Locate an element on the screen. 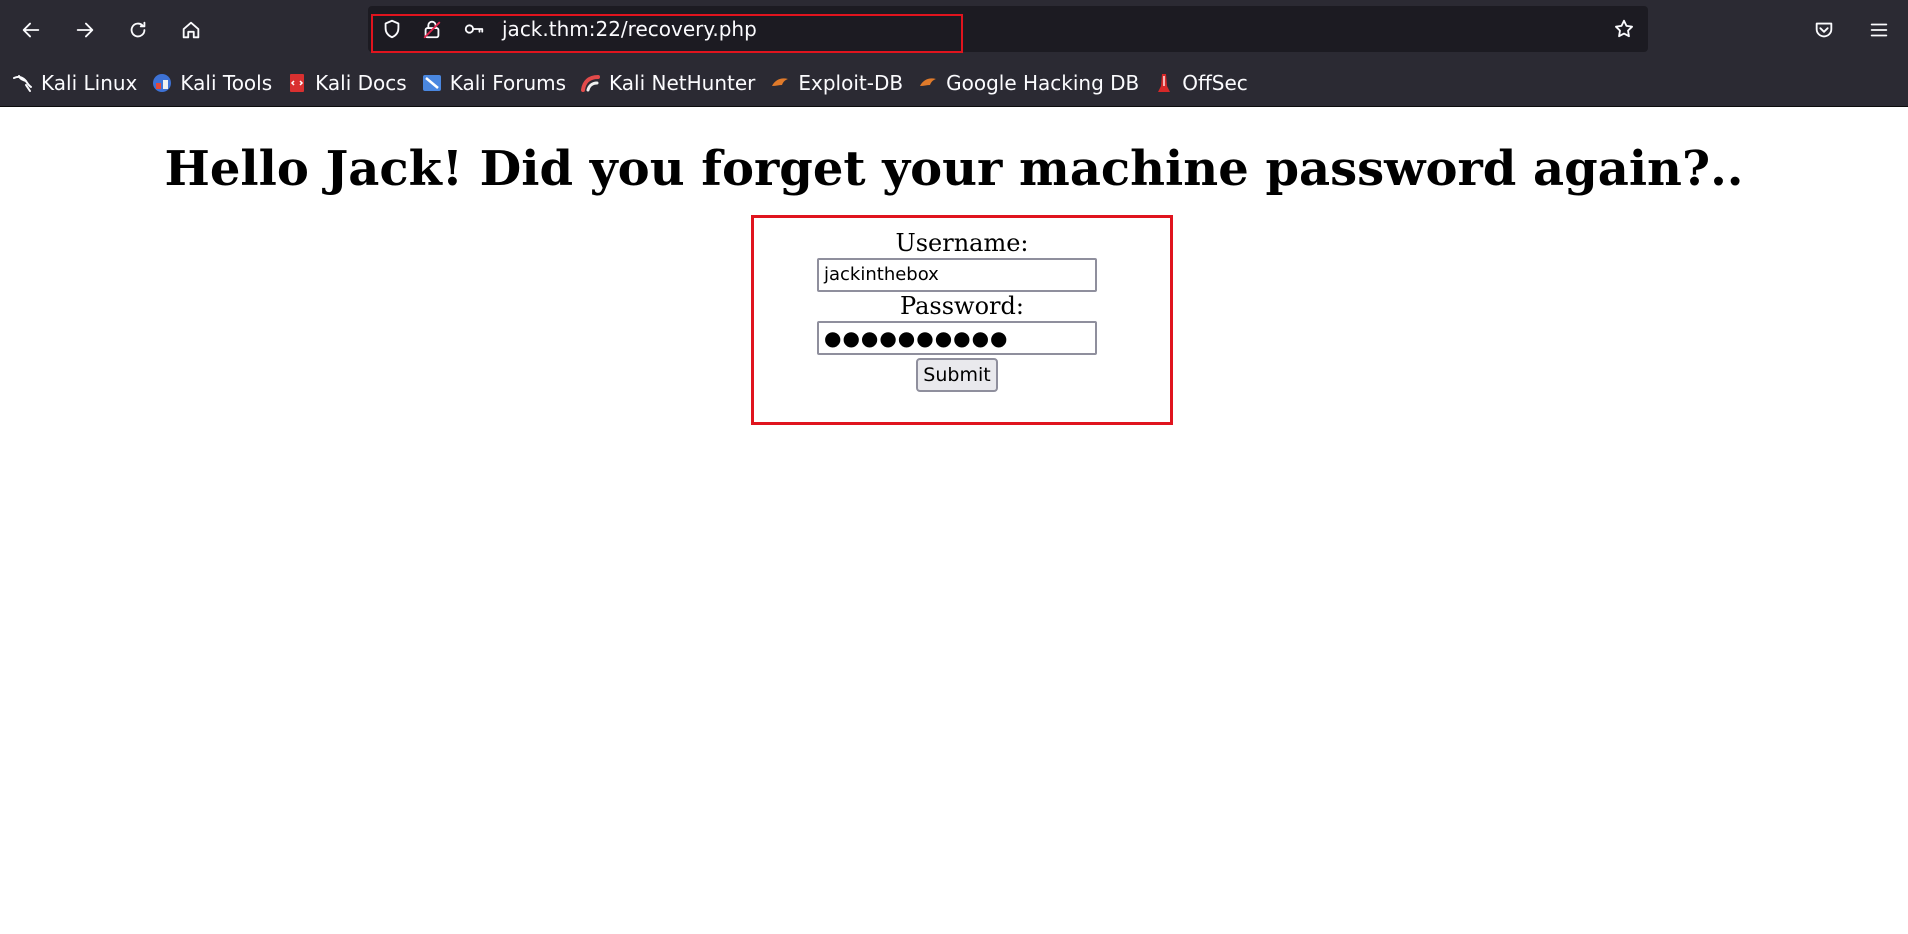  home-button is located at coordinates (191, 30).